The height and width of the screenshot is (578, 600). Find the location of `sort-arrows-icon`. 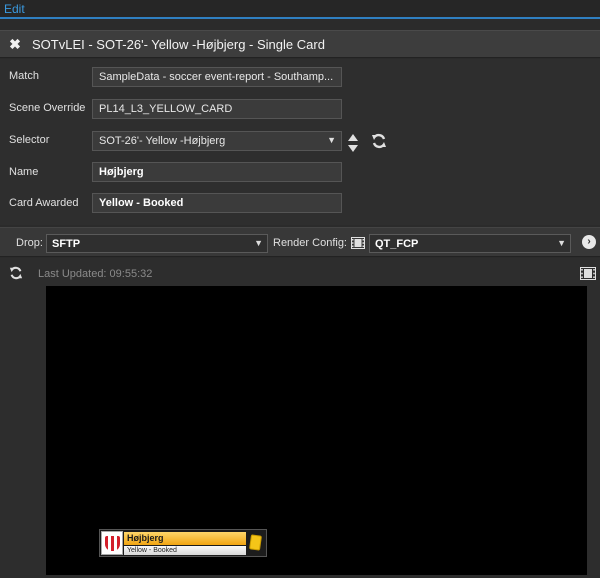

sort-arrows-icon is located at coordinates (353, 143).